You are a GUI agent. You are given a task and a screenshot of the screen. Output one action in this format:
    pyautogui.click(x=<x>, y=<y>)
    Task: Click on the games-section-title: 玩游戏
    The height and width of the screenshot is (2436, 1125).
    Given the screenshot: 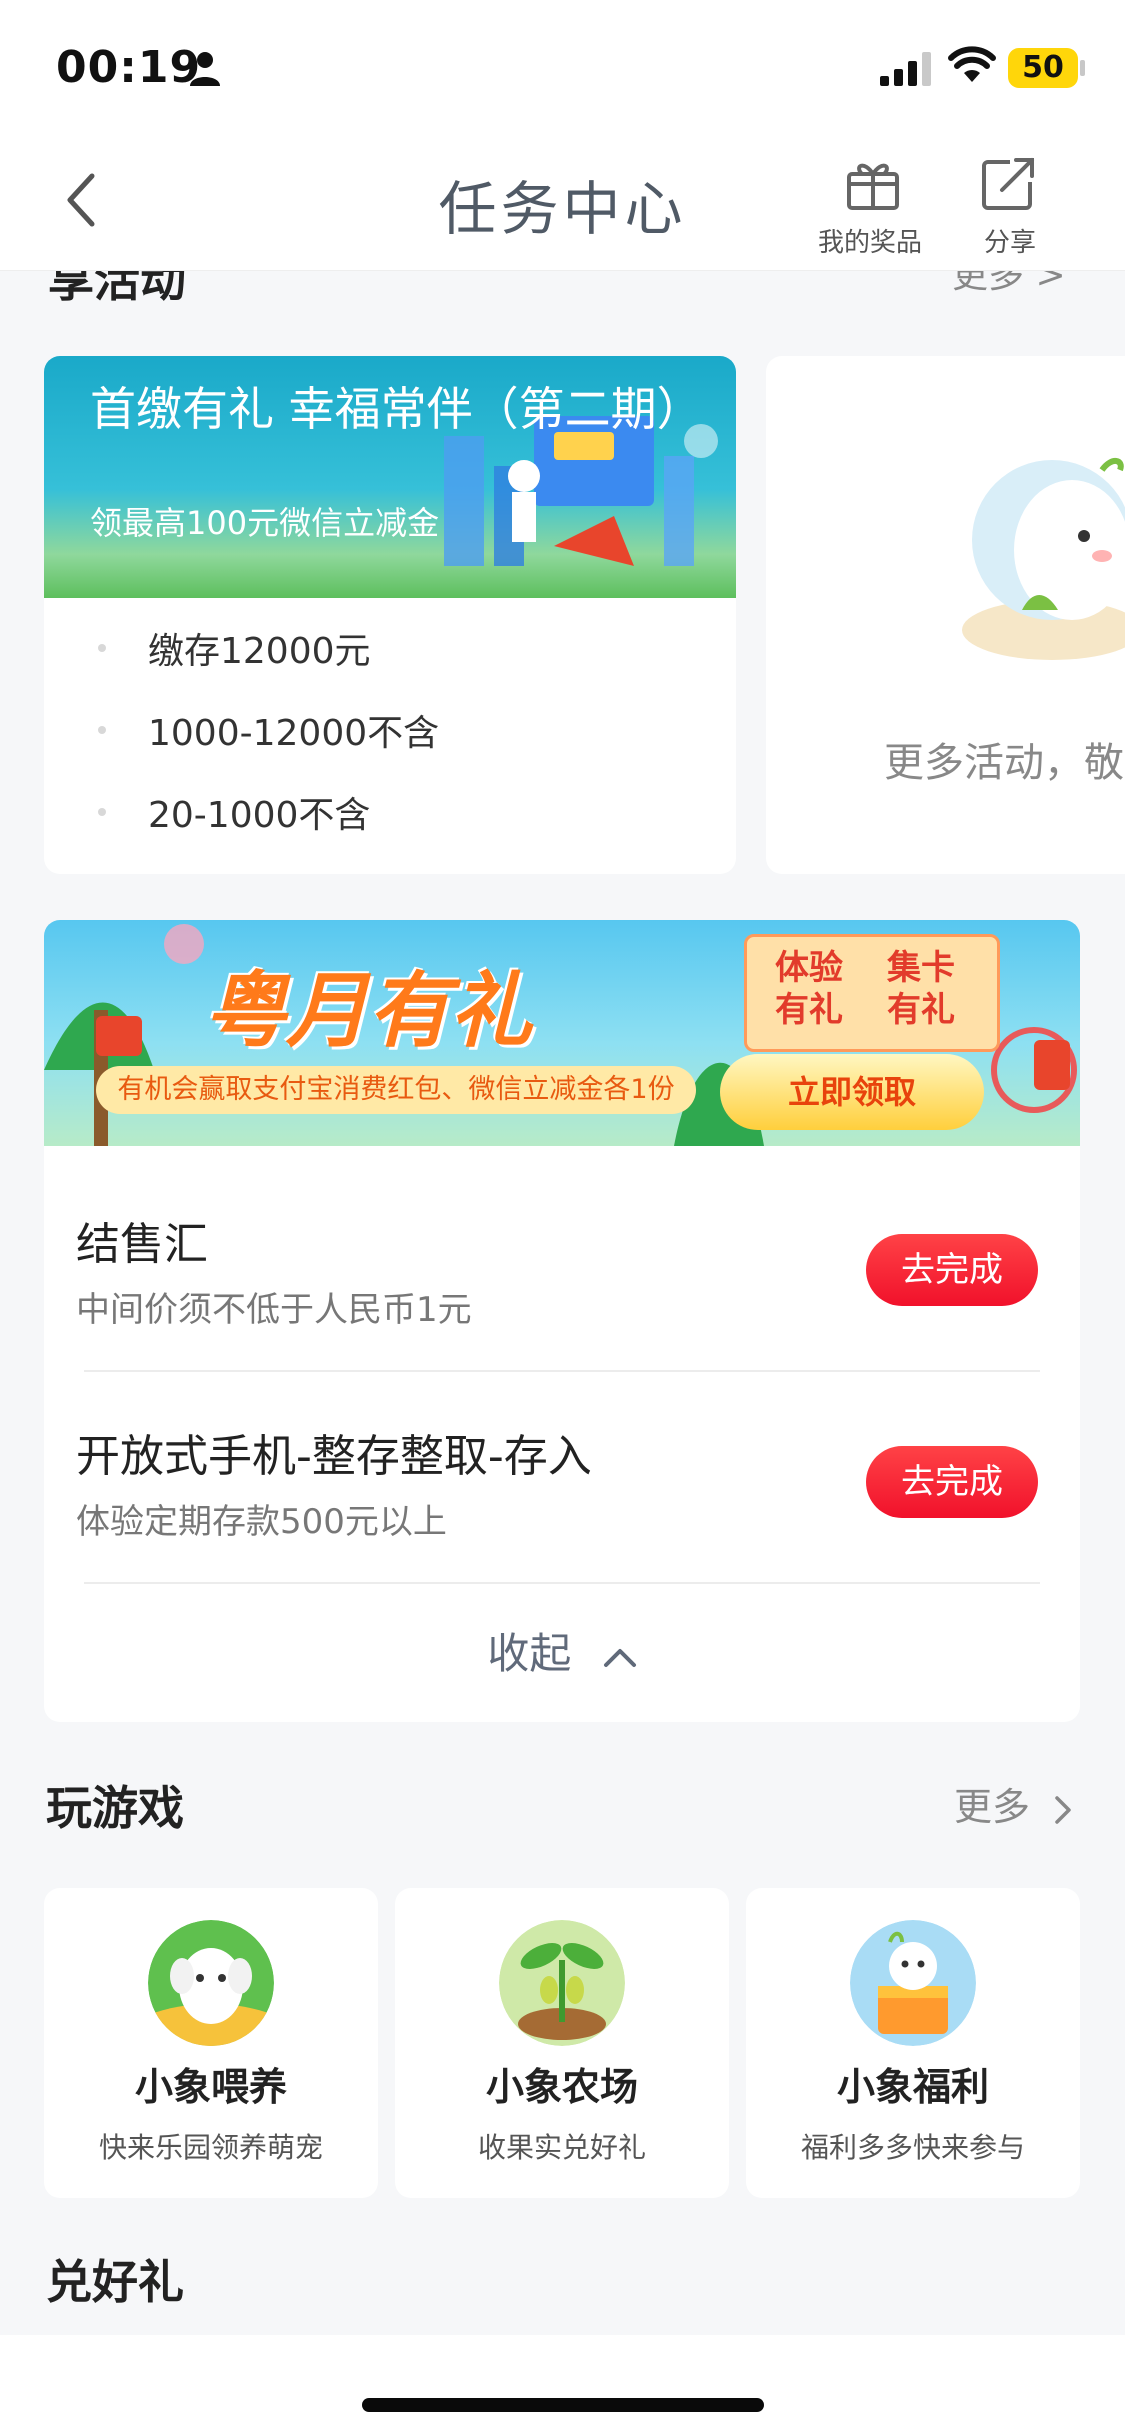 What is the action you would take?
    pyautogui.click(x=115, y=1808)
    